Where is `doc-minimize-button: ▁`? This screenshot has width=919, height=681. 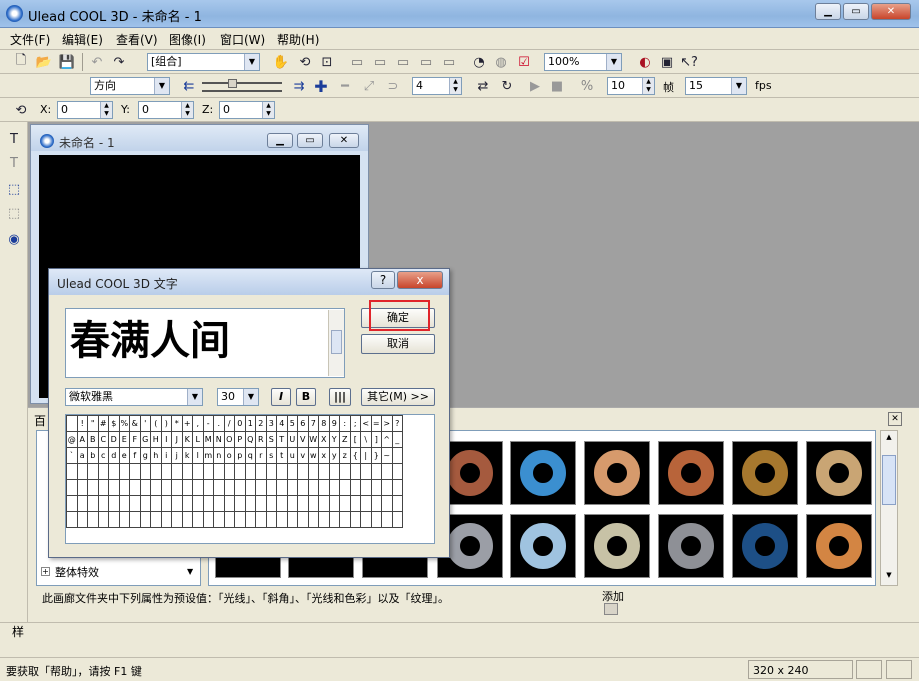 doc-minimize-button: ▁ is located at coordinates (280, 140).